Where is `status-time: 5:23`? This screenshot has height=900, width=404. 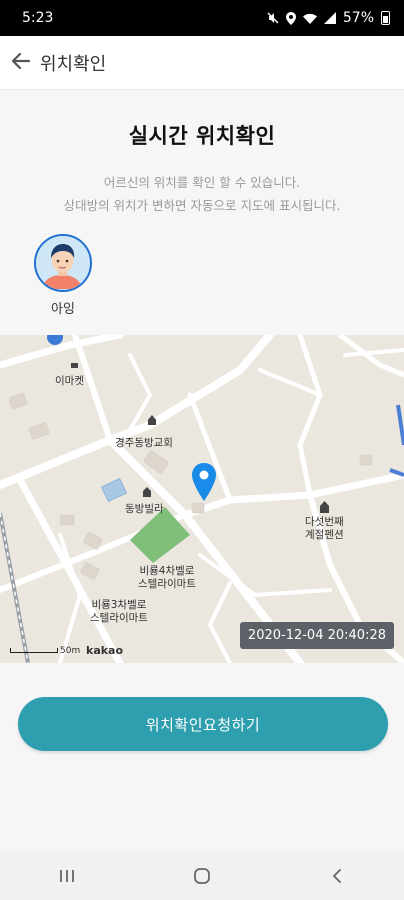 status-time: 5:23 is located at coordinates (38, 18).